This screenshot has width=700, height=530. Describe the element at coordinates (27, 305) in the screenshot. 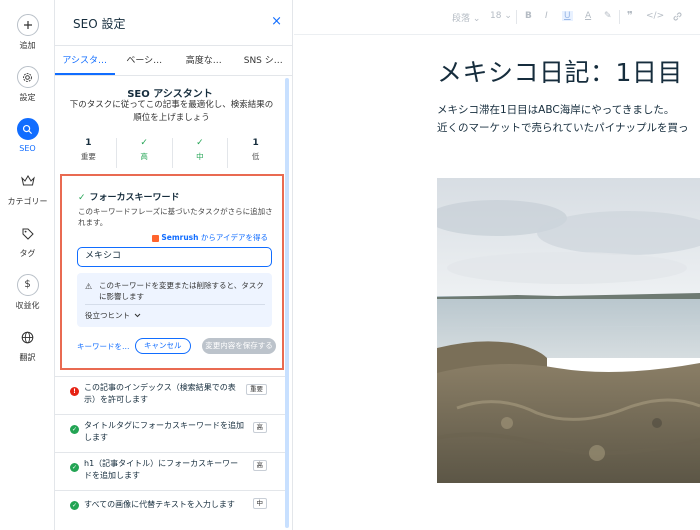

I see `rail-label-monetize: 収益化` at that location.